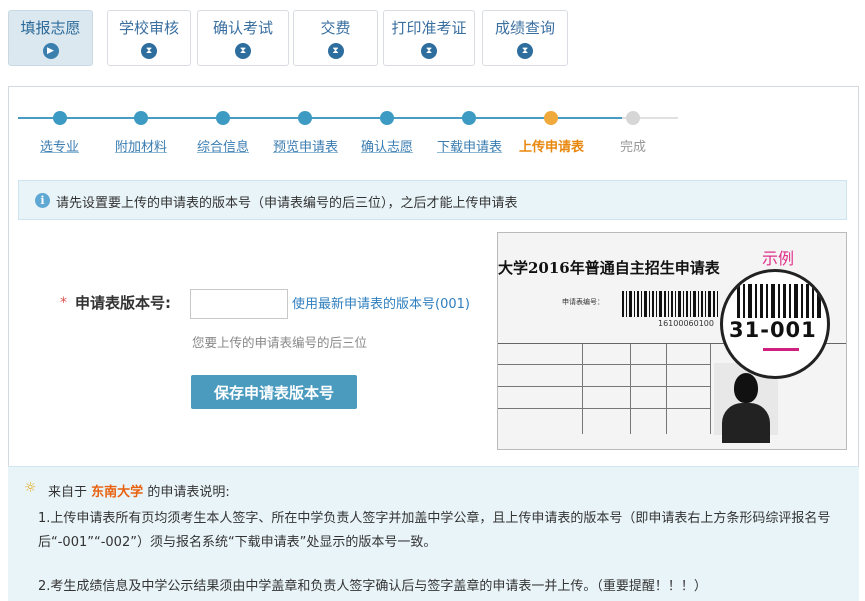 The height and width of the screenshot is (601, 865). What do you see at coordinates (387, 145) in the screenshot?
I see `step-confirm-choice: 确认志愿` at bounding box center [387, 145].